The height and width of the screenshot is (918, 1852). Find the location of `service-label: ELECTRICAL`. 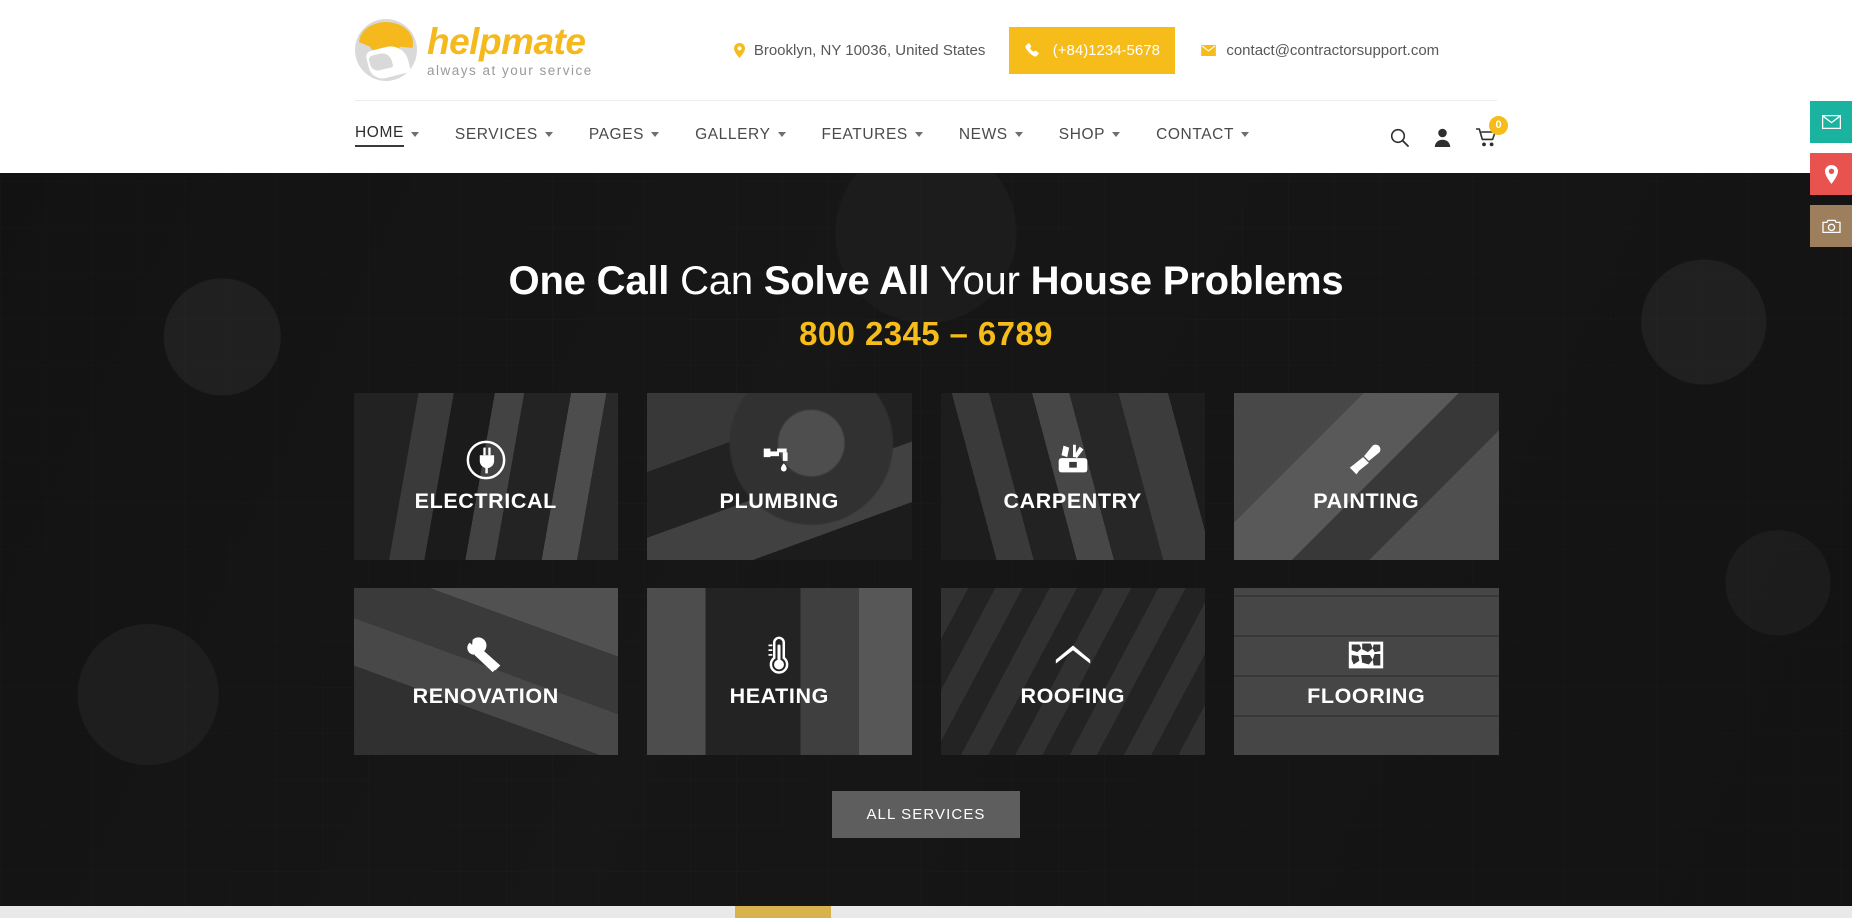

service-label: ELECTRICAL is located at coordinates (485, 501).